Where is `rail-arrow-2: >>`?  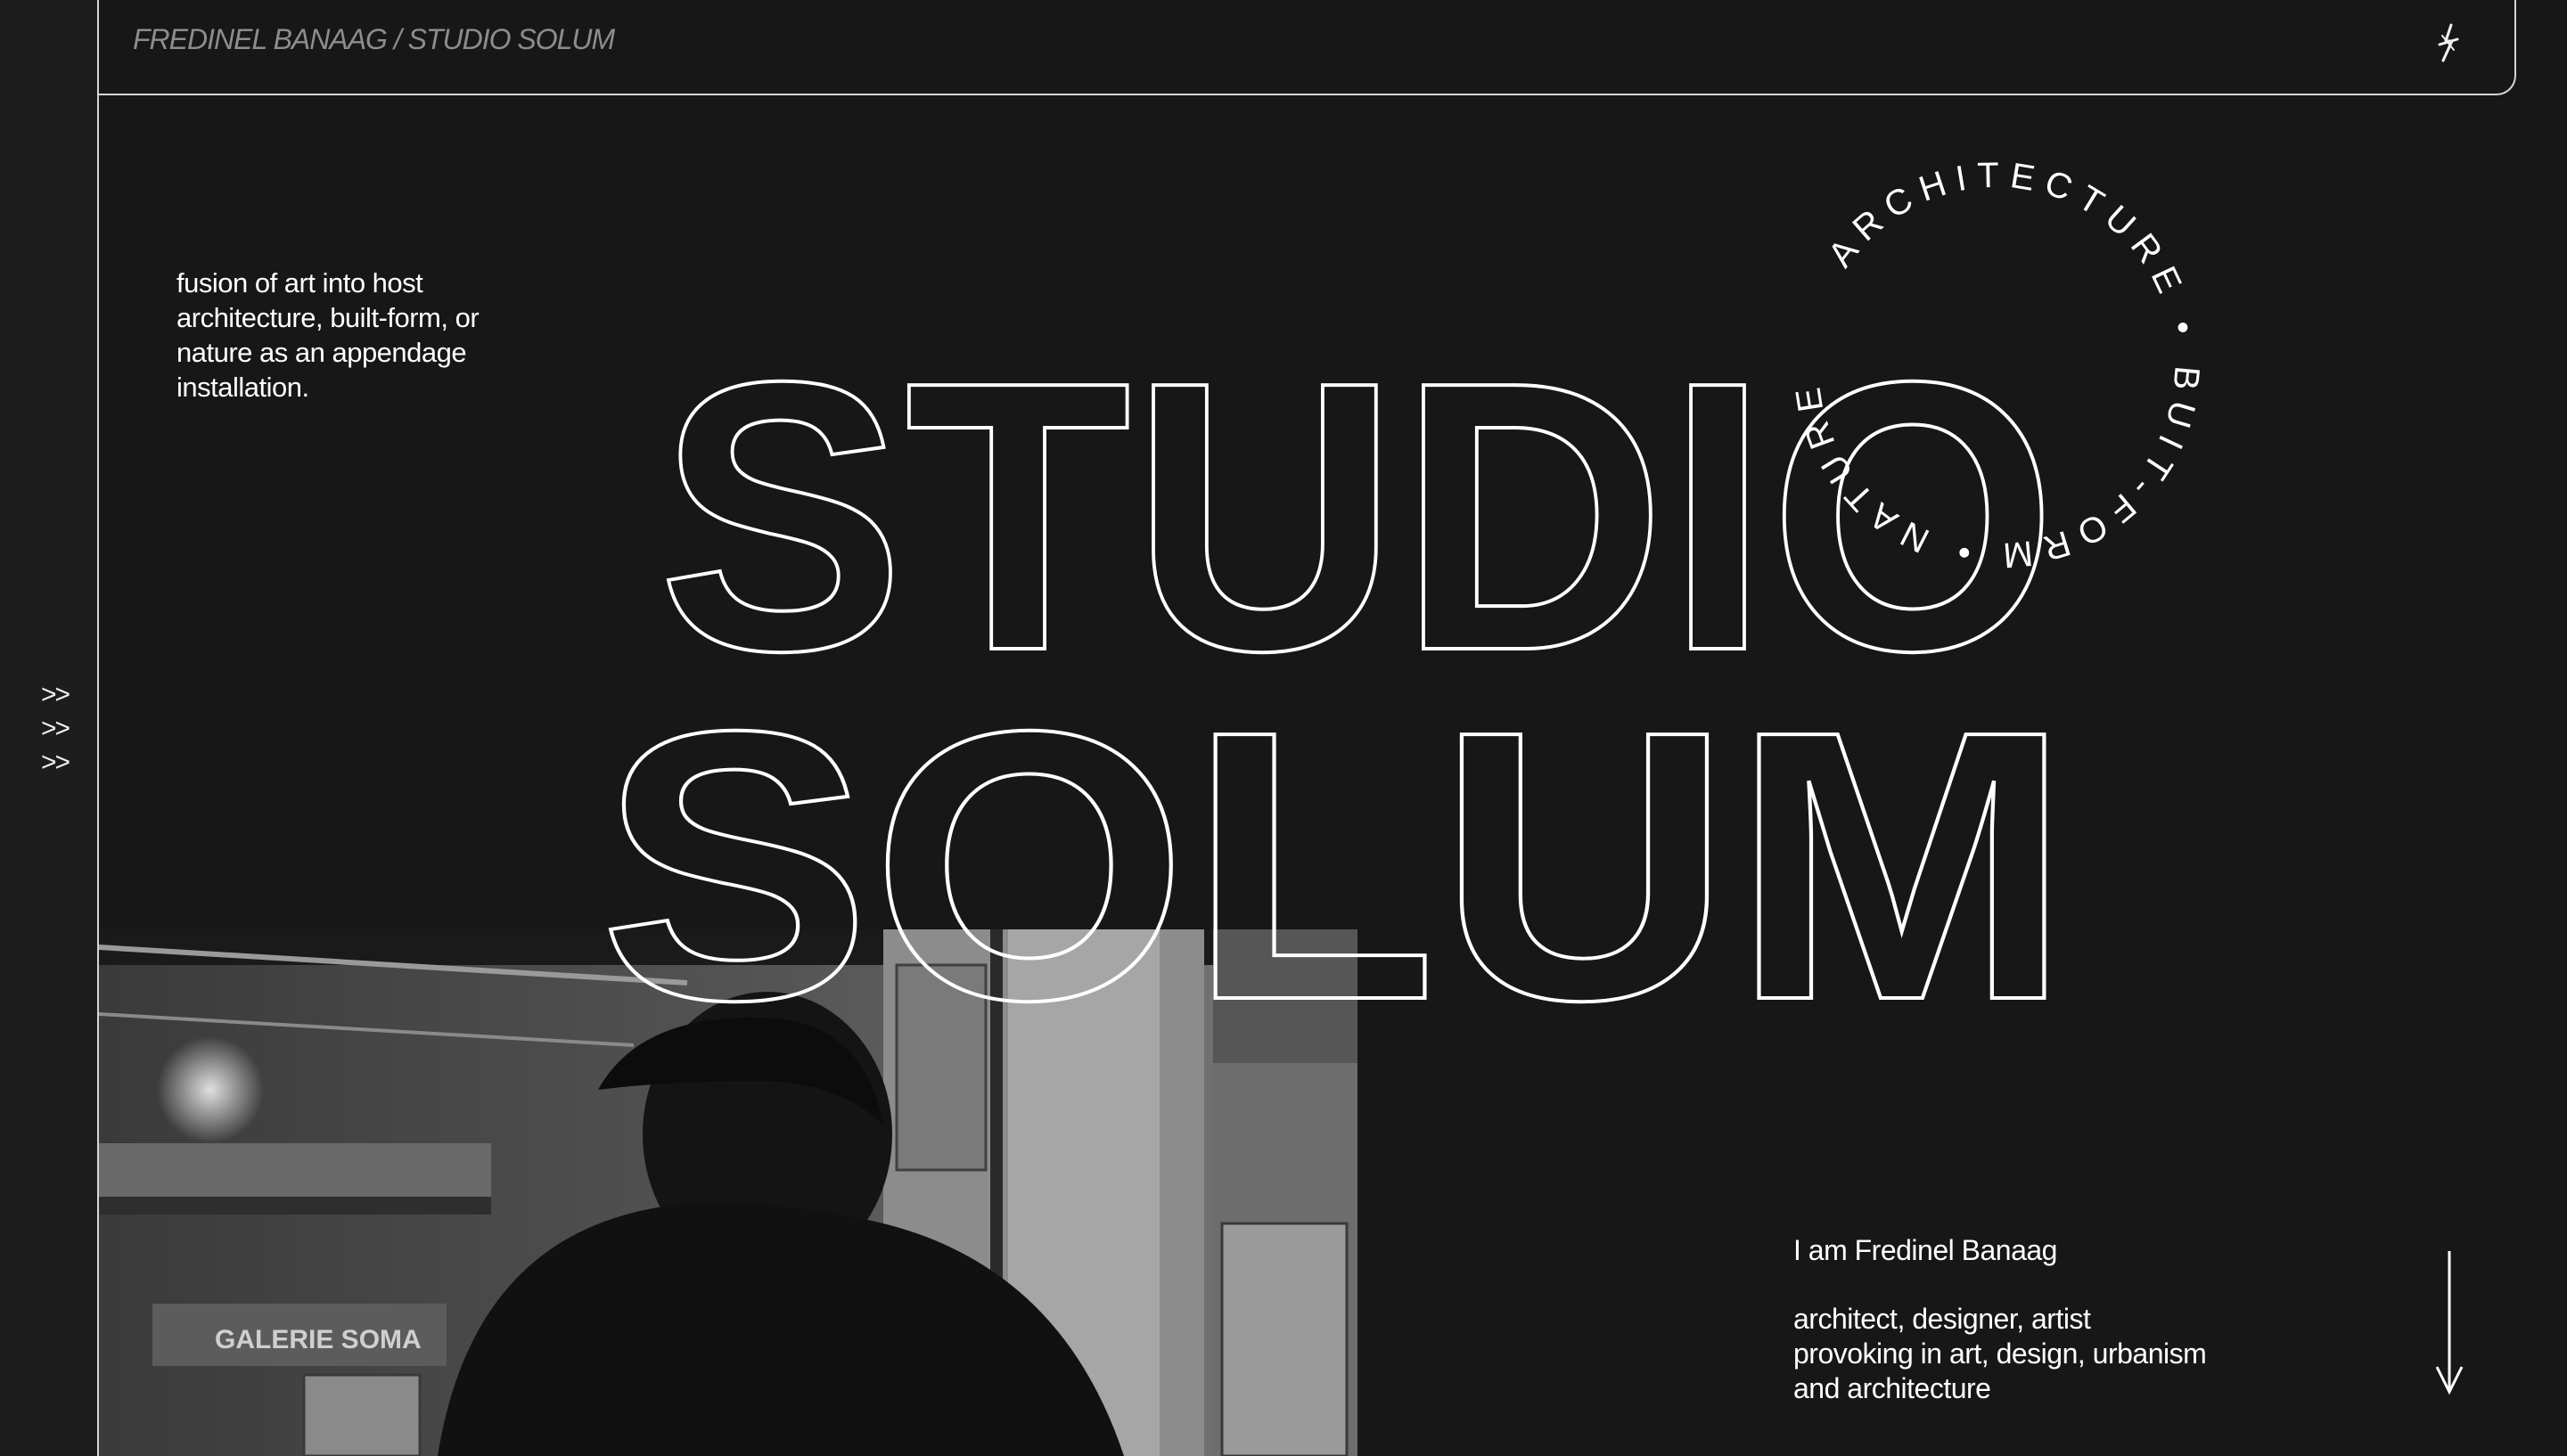
rail-arrow-2: >> is located at coordinates (56, 729).